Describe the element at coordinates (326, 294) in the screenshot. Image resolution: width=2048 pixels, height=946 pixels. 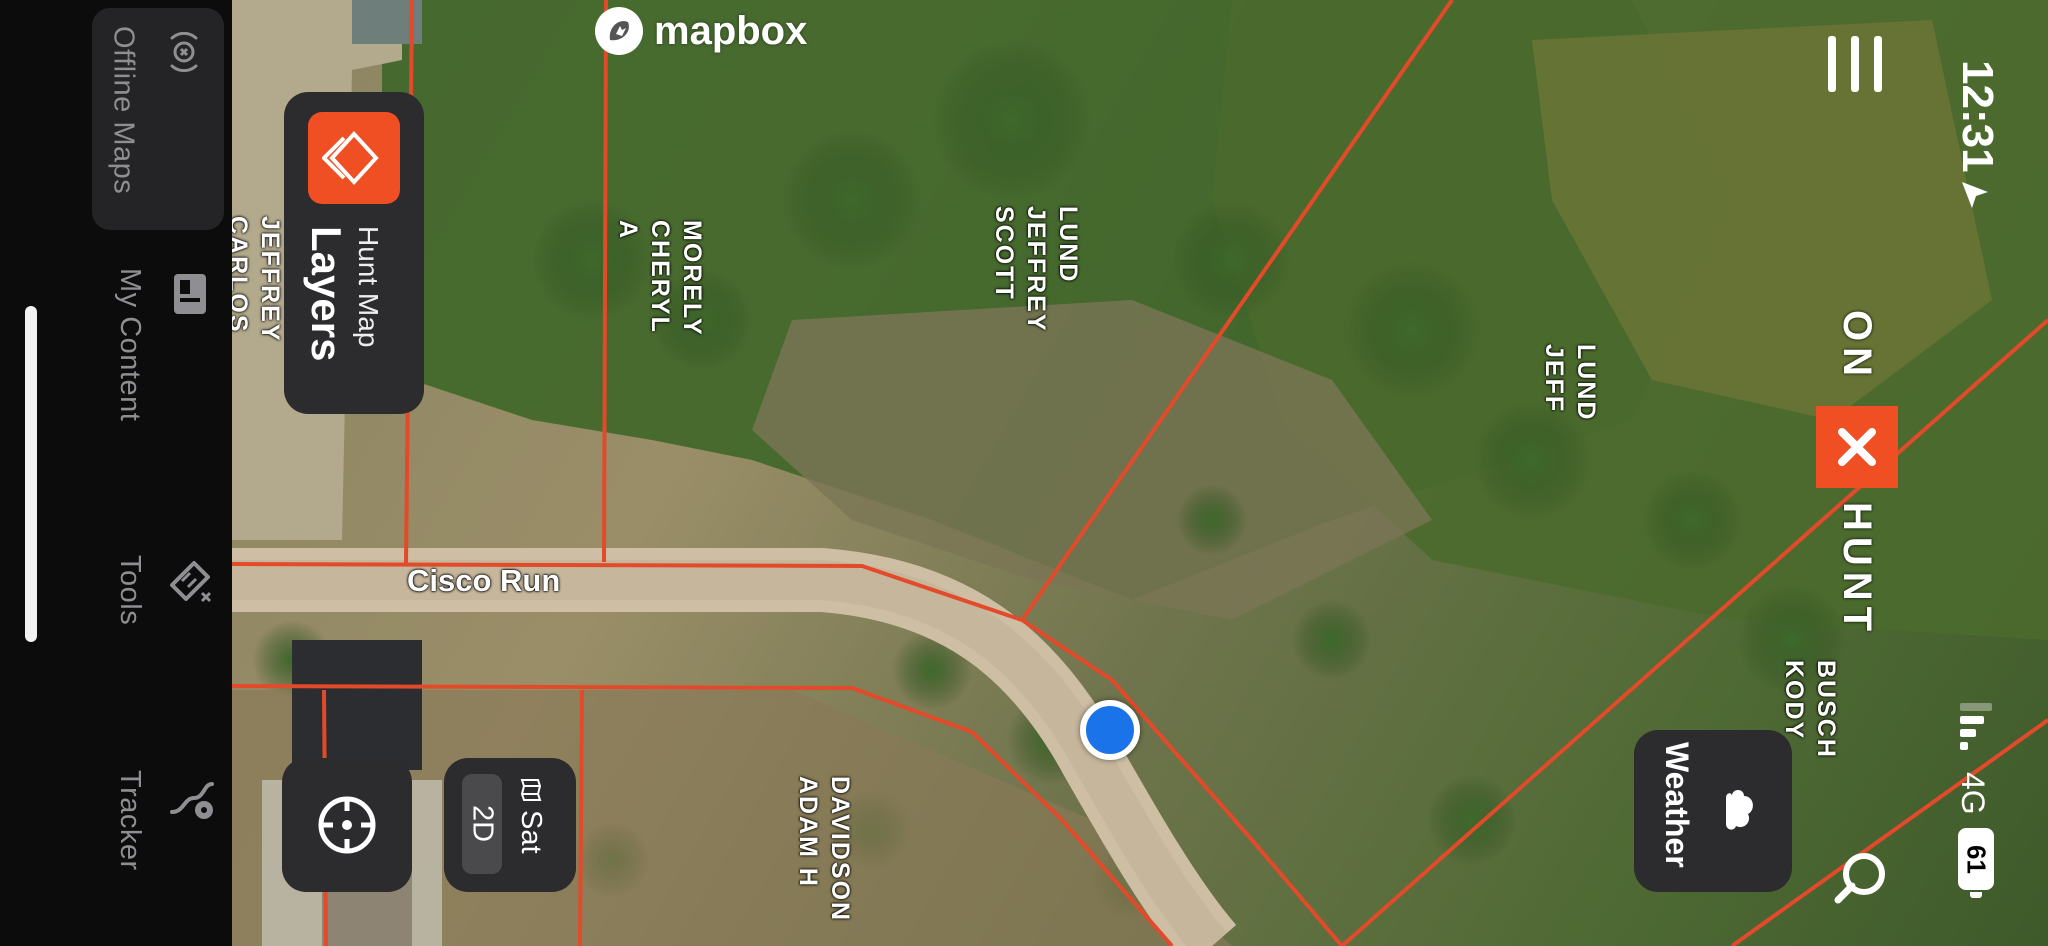
I see `layers-title: Layers` at that location.